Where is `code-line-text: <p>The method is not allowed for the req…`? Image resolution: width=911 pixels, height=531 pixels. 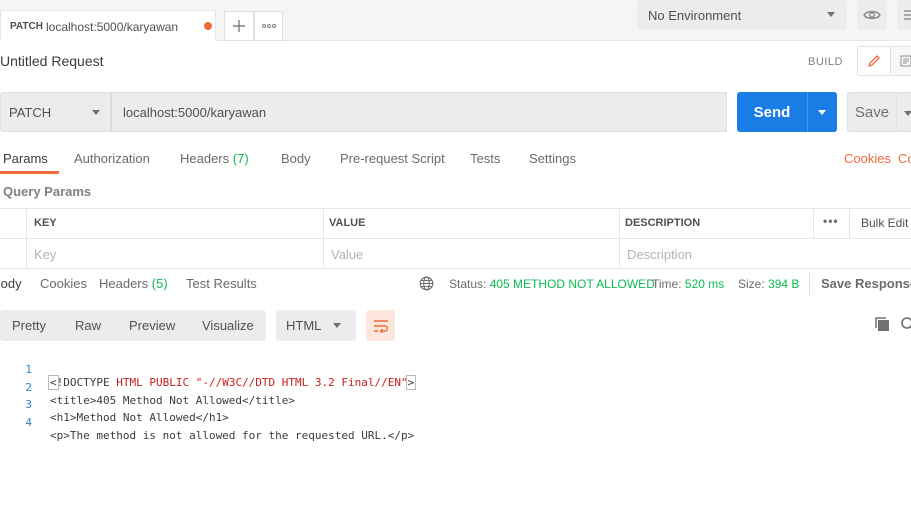
code-line-text: <p>The method is not allowed for the req… is located at coordinates (232, 435).